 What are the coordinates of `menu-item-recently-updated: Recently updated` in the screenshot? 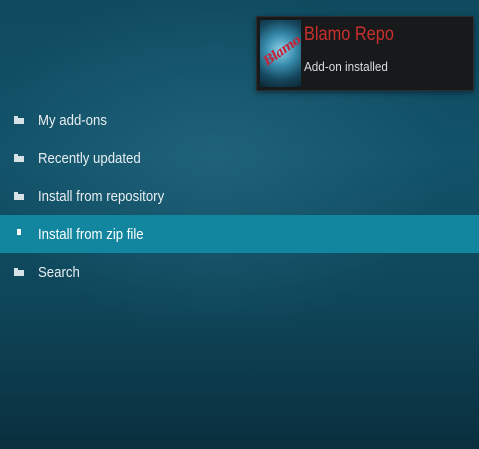 It's located at (239, 158).